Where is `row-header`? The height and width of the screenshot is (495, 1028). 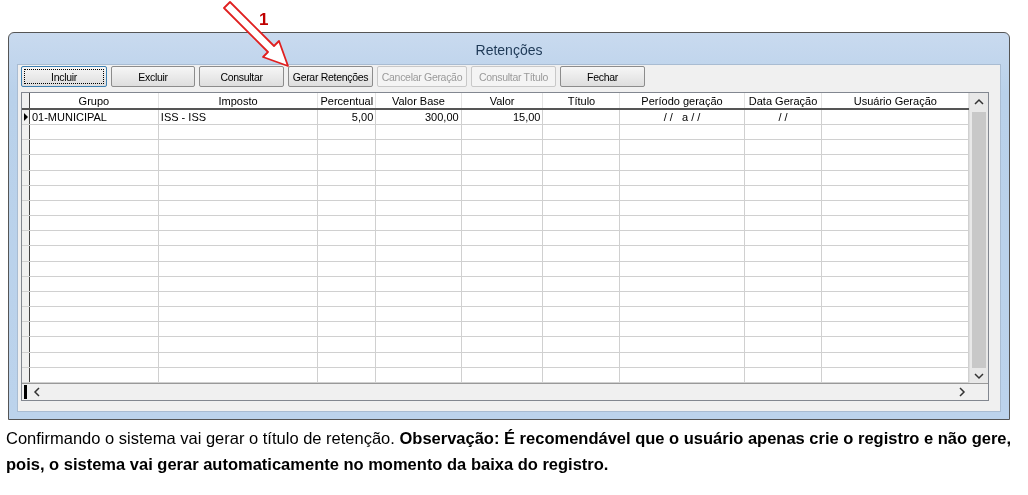
row-header is located at coordinates (26, 117).